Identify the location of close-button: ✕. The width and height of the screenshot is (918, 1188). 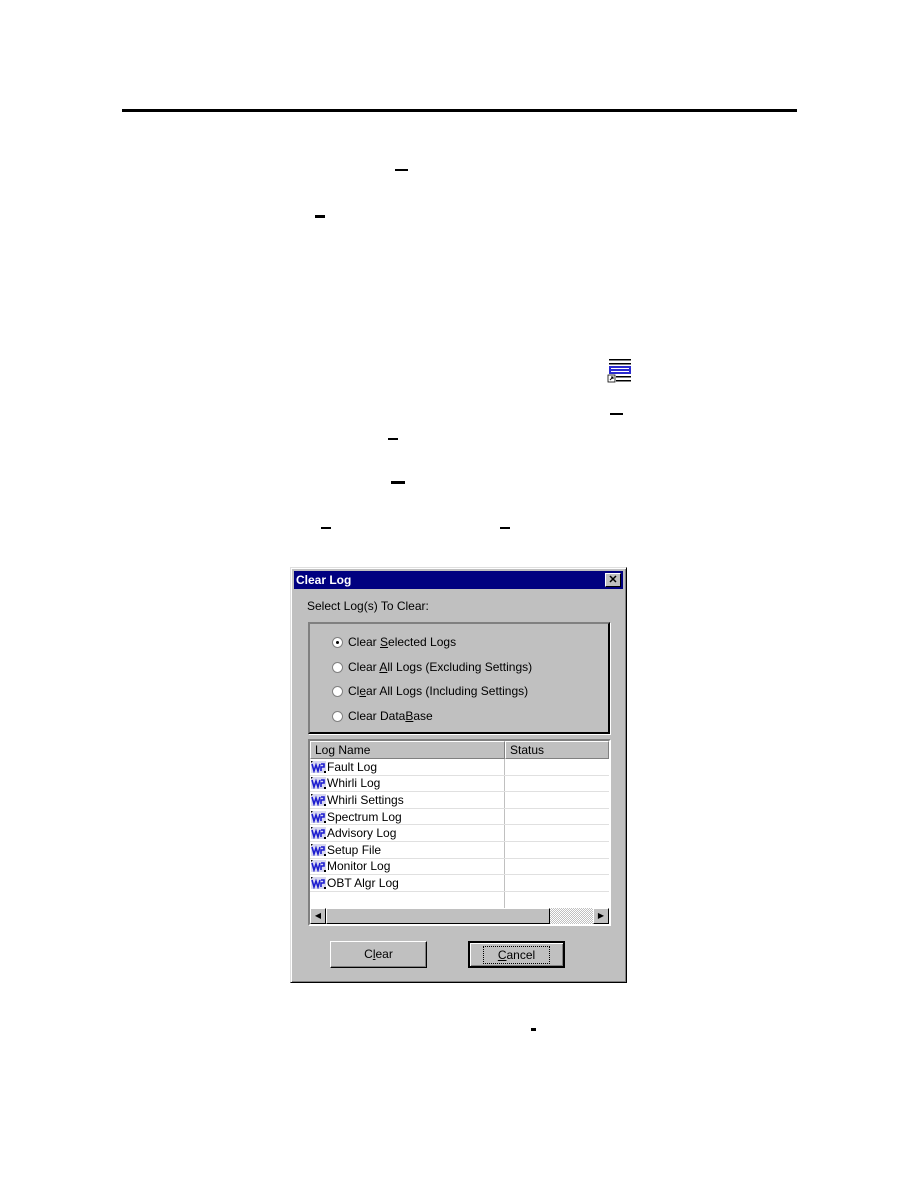
(613, 580).